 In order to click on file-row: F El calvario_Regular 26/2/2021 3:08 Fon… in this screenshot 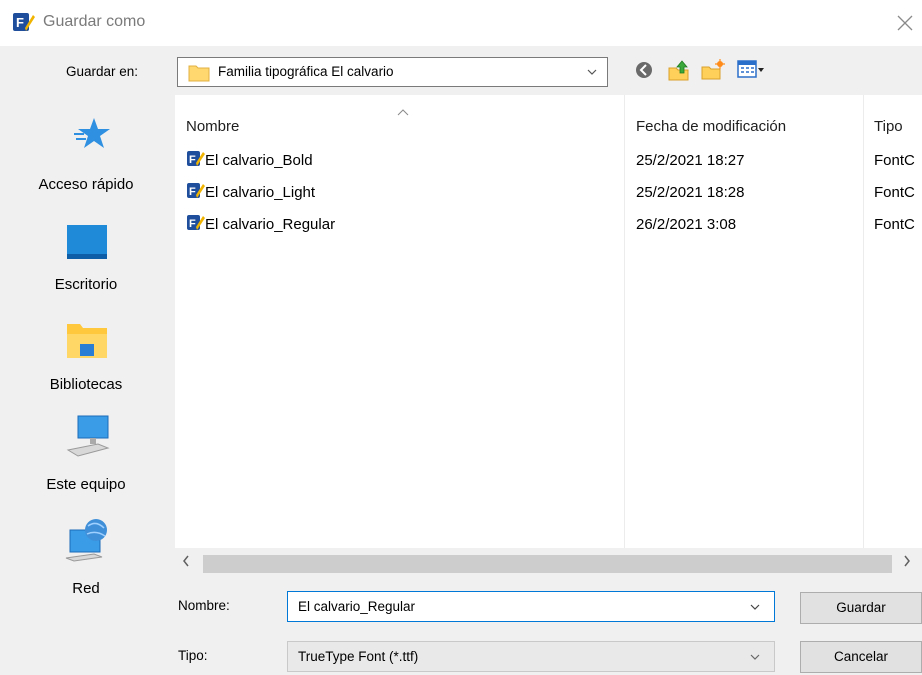, I will do `click(548, 225)`.